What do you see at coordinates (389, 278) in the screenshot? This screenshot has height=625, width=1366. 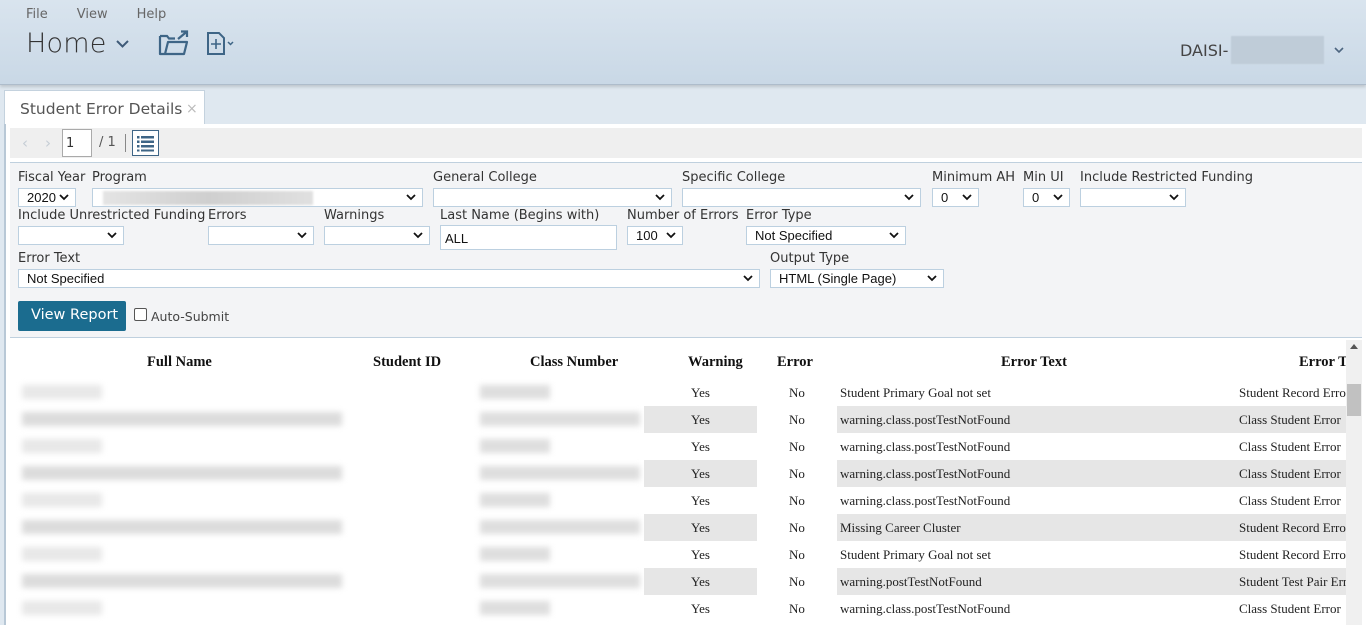 I see `error-text-select: Not Specified` at bounding box center [389, 278].